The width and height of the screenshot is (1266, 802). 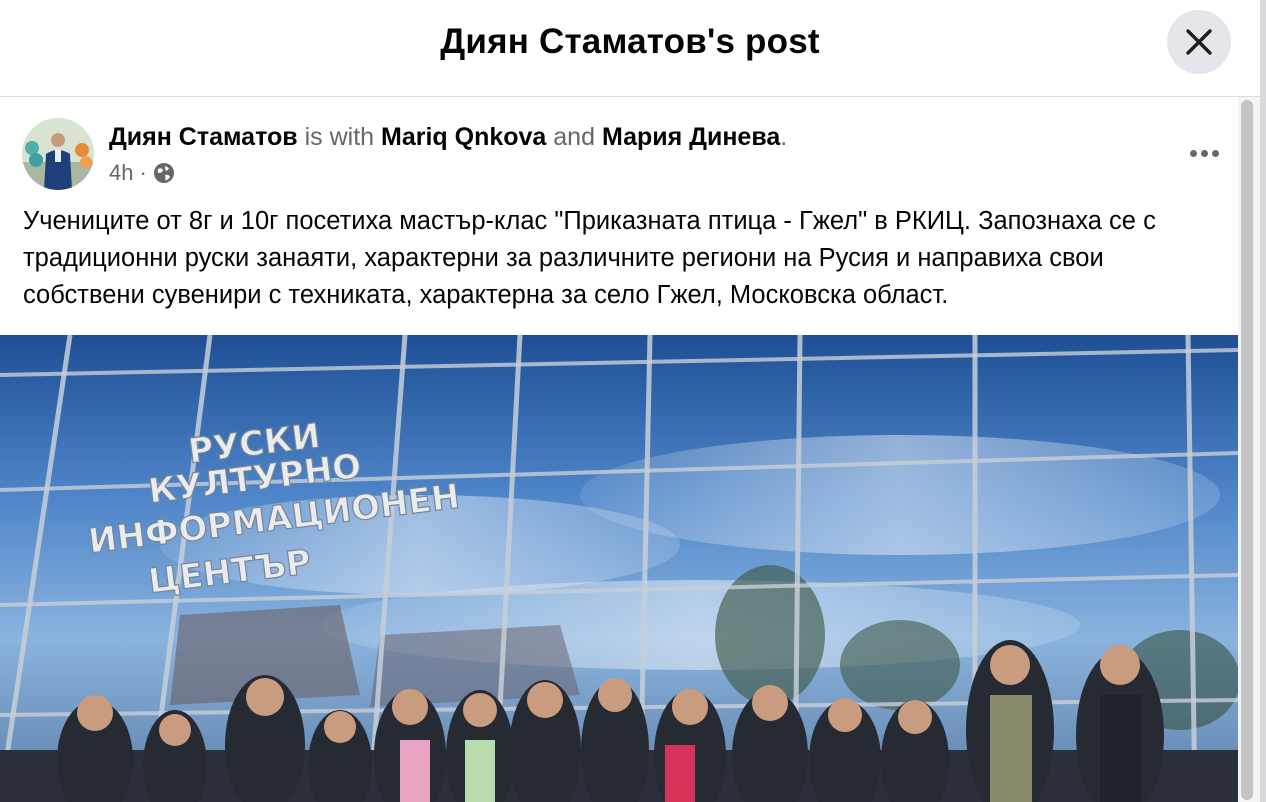 I want to click on post-timestamp-link: 4h, so click(x=121, y=173).